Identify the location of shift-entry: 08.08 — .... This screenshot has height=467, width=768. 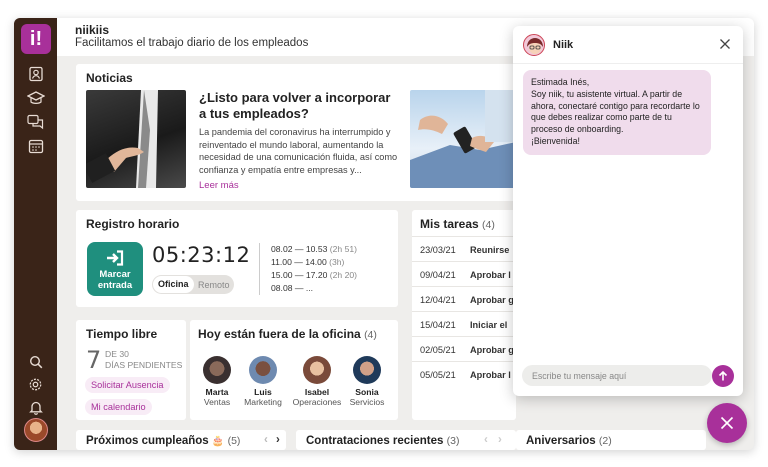
(292, 288).